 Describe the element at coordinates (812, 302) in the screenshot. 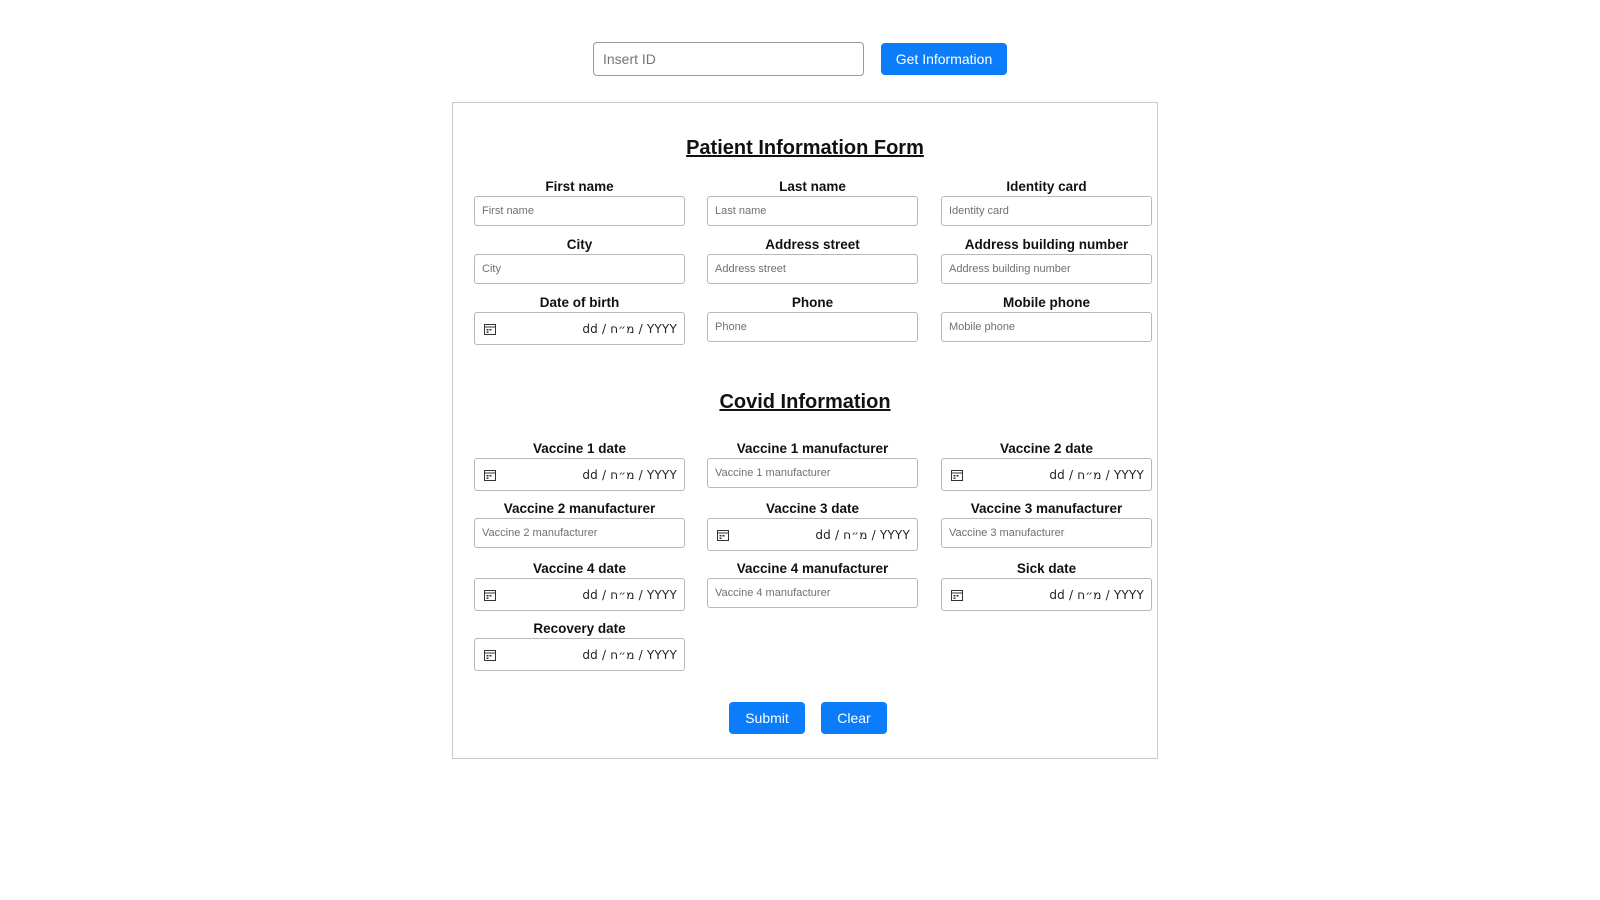

I see `phone-label: Phone` at that location.